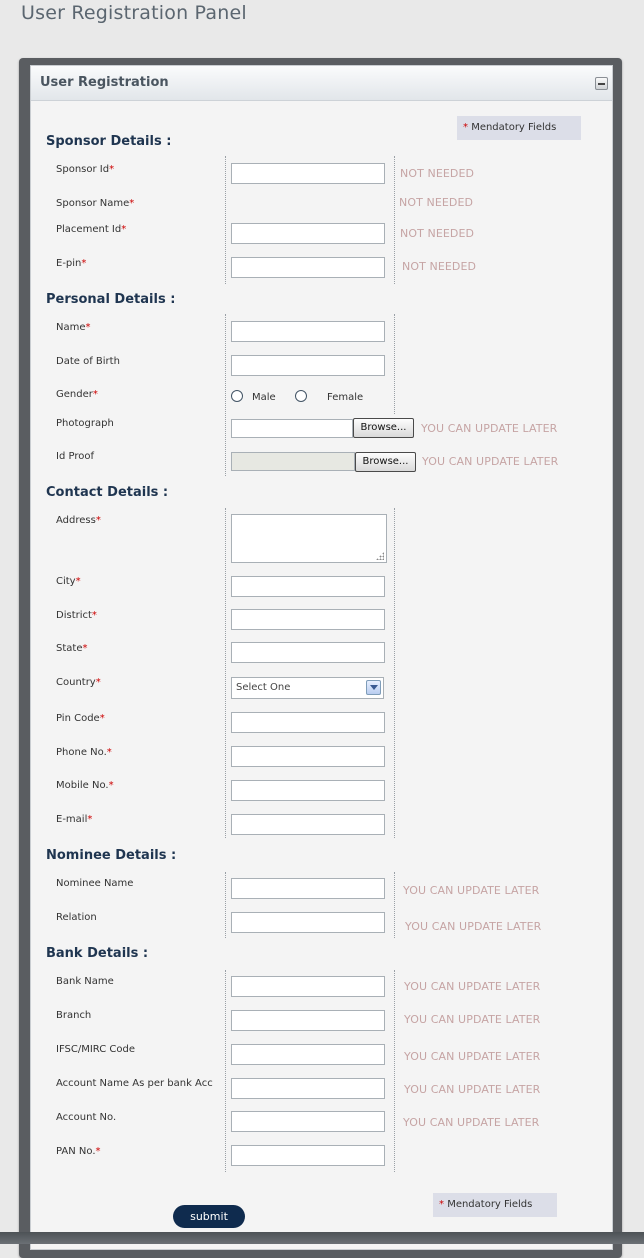 The image size is (644, 1258). What do you see at coordinates (394, 364) in the screenshot?
I see `separator-right-personal` at bounding box center [394, 364].